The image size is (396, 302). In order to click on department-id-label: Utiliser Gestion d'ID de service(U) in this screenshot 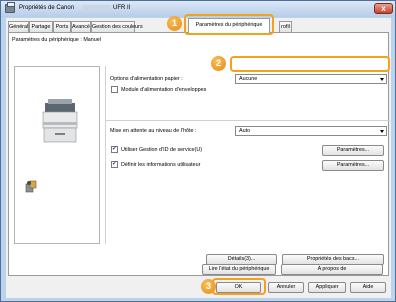, I will do `click(162, 150)`.